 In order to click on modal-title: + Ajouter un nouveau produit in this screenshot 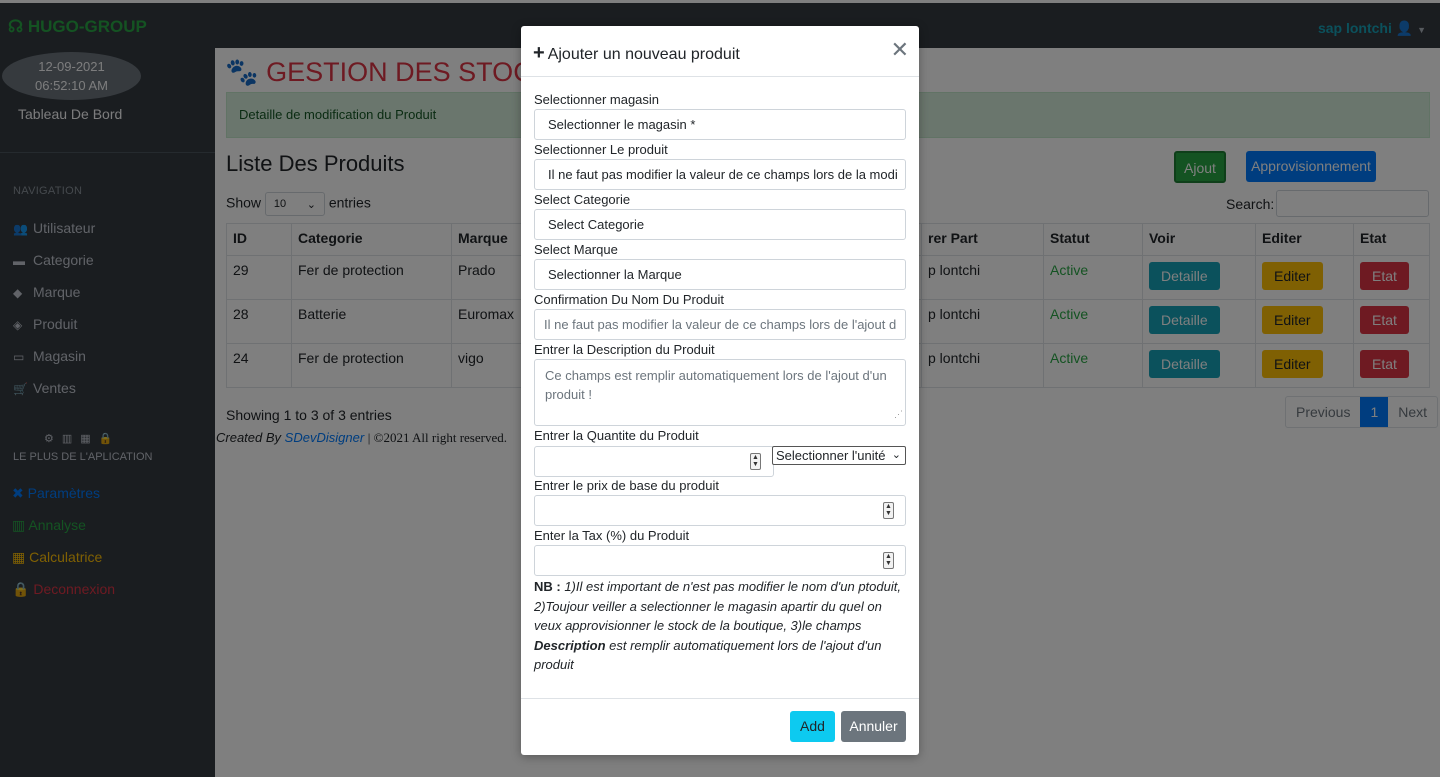, I will do `click(636, 53)`.